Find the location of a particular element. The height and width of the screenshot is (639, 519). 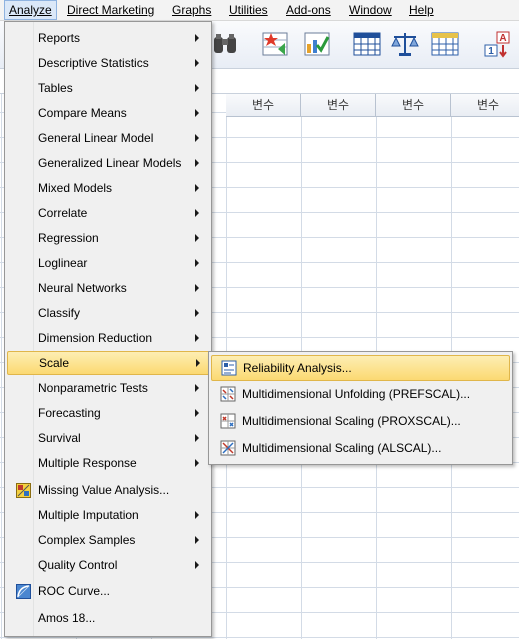

menu-item-general-linear-model: General Linear Model is located at coordinates (108, 138).